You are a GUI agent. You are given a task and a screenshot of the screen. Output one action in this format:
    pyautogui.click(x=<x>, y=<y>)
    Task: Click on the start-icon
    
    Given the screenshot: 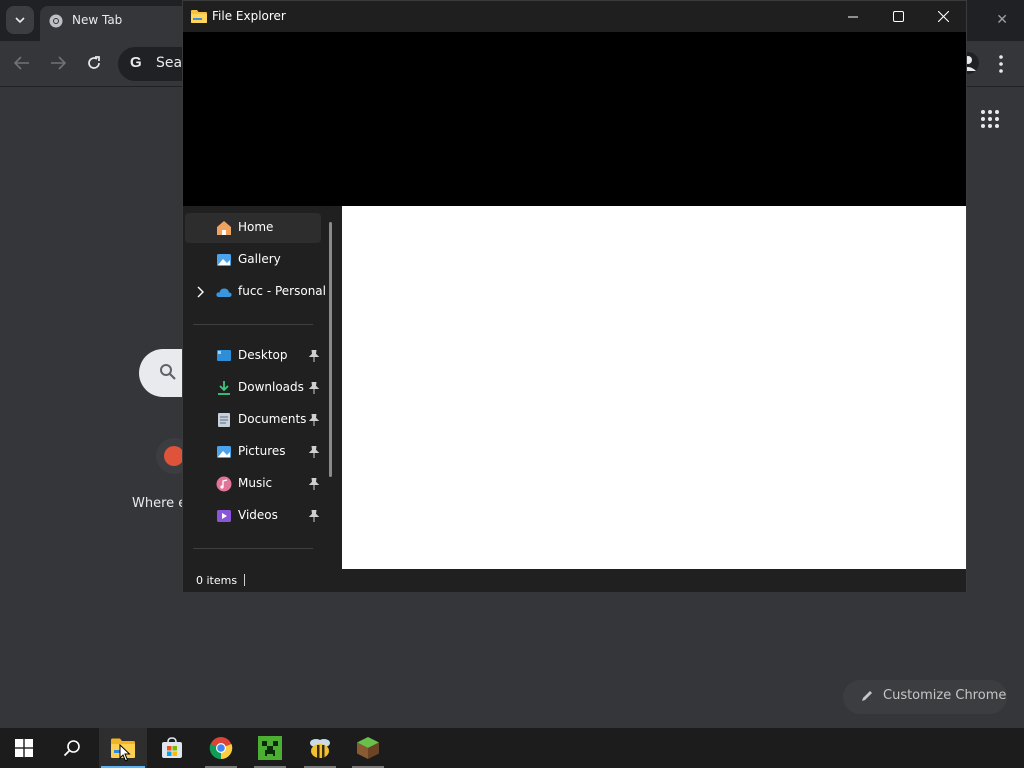 What is the action you would take?
    pyautogui.click(x=24, y=748)
    